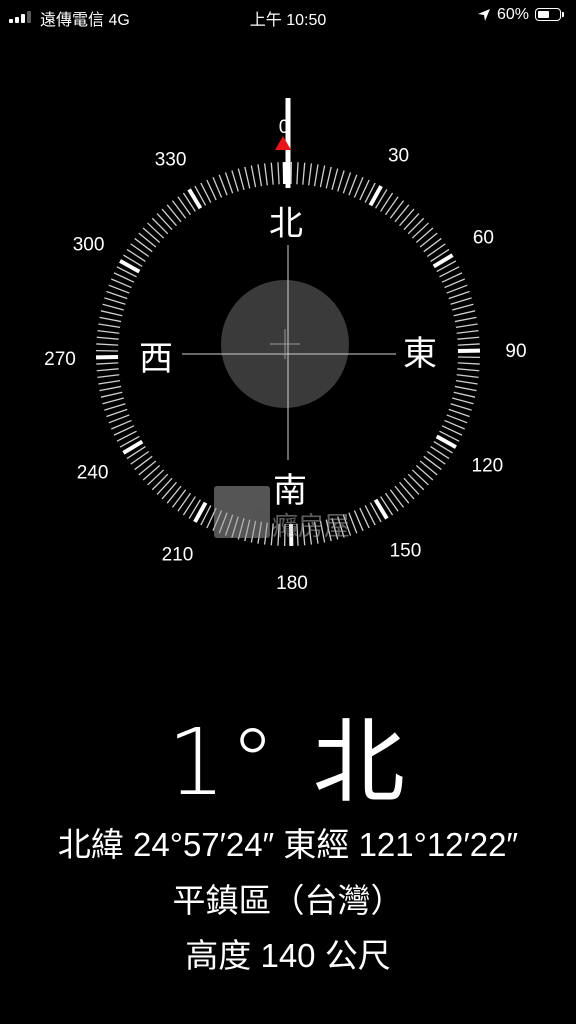 This screenshot has width=576, height=1024. What do you see at coordinates (406, 550) in the screenshot?
I see `degree-label: 150` at bounding box center [406, 550].